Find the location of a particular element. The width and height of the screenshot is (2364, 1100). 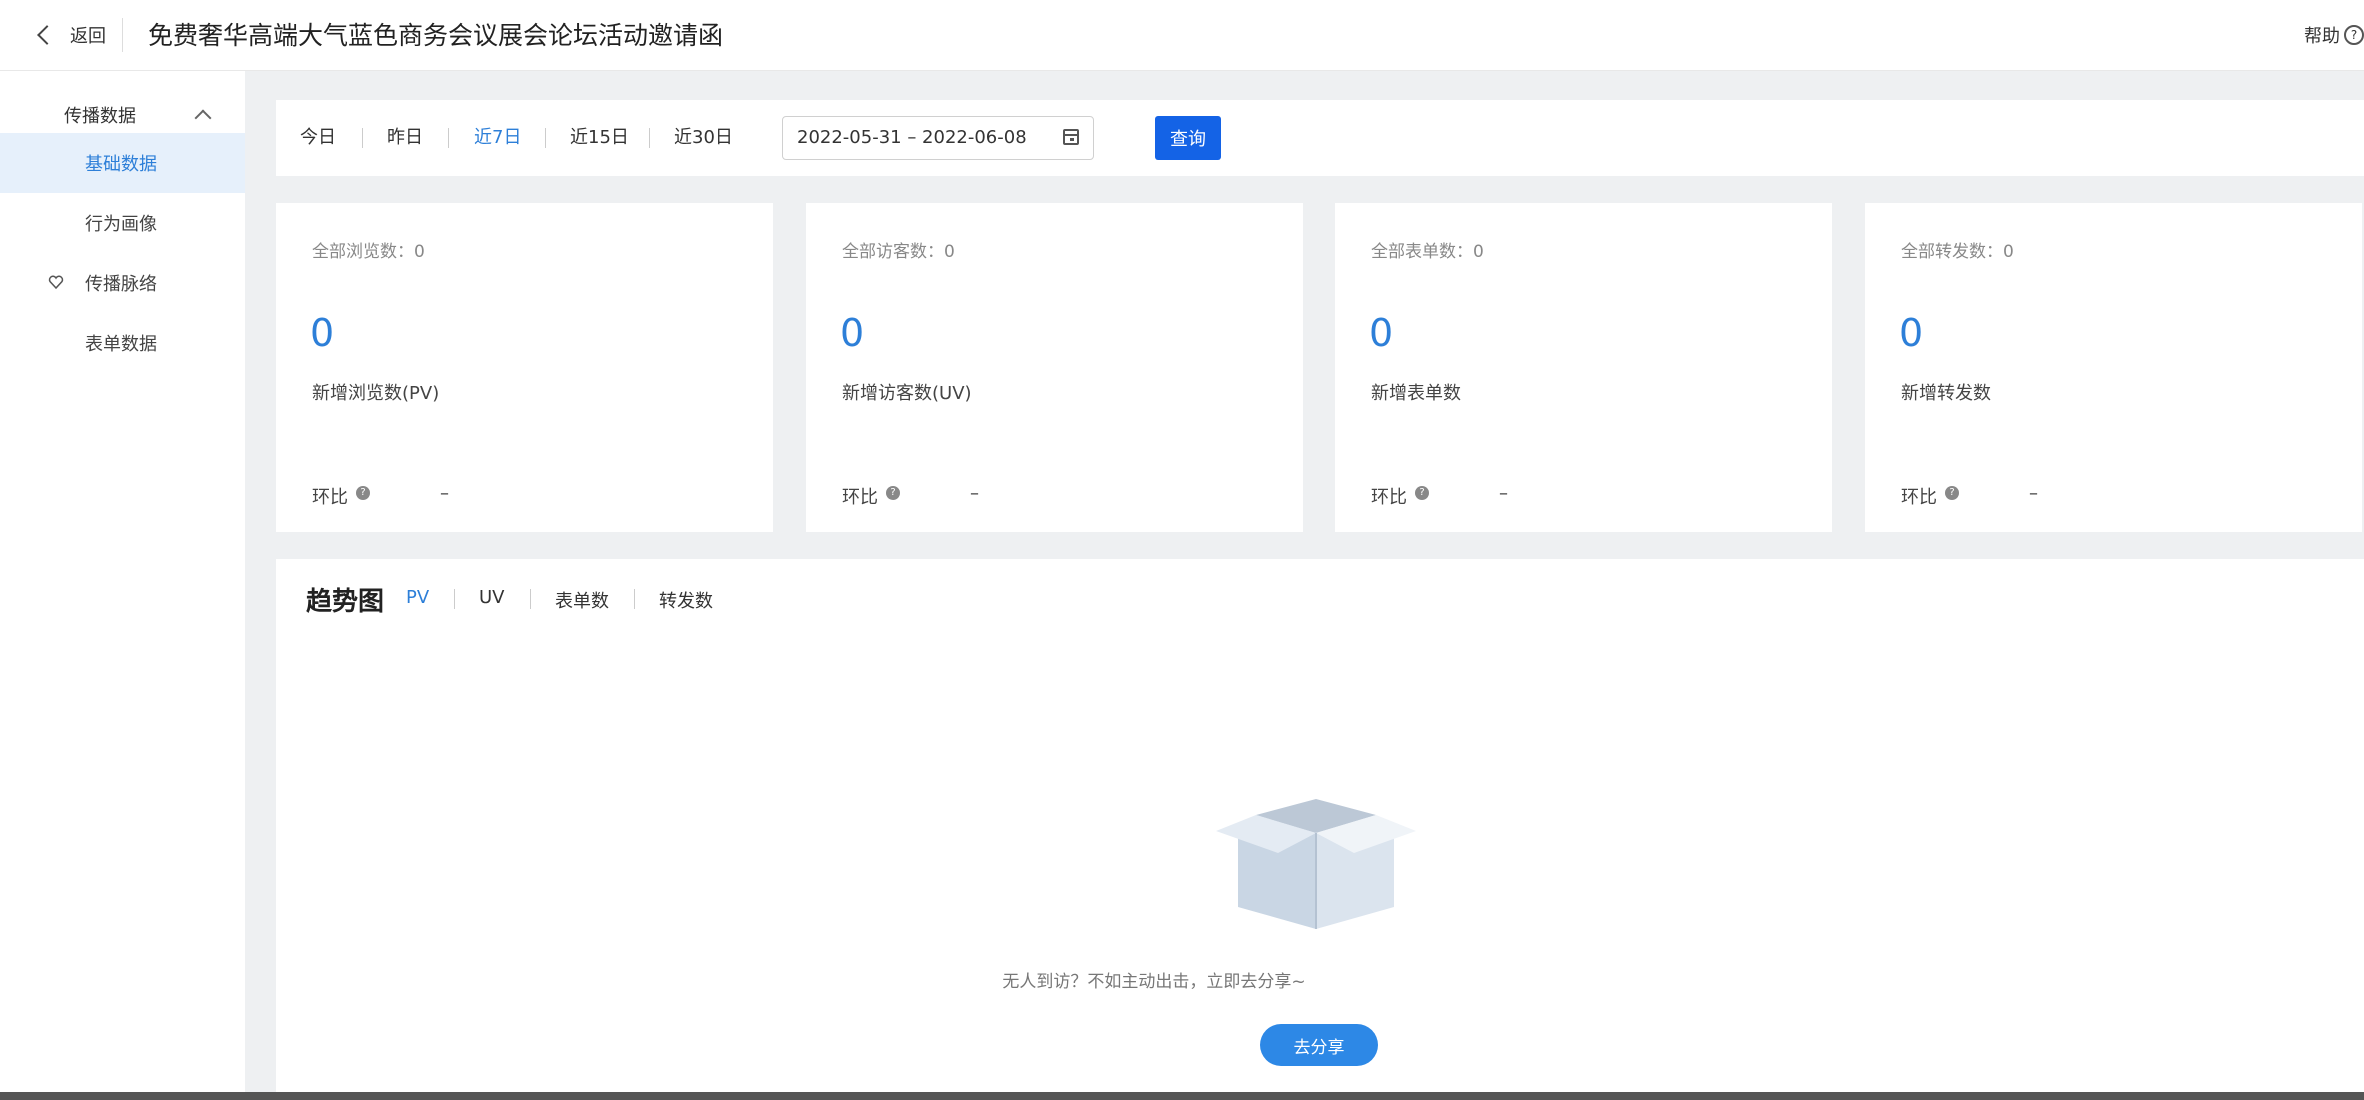

filter-yesterday: 昨日 is located at coordinates (405, 138).